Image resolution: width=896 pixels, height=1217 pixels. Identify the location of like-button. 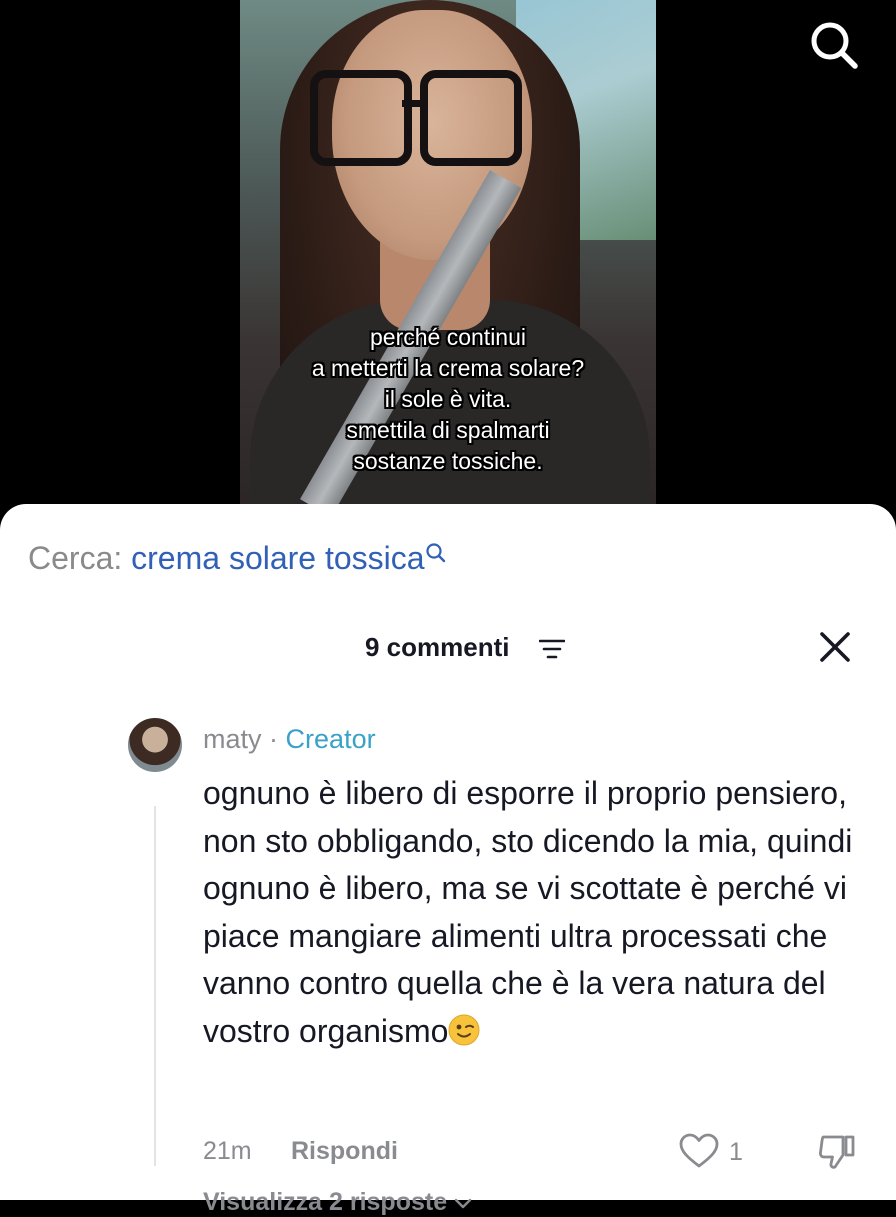
(699, 1151).